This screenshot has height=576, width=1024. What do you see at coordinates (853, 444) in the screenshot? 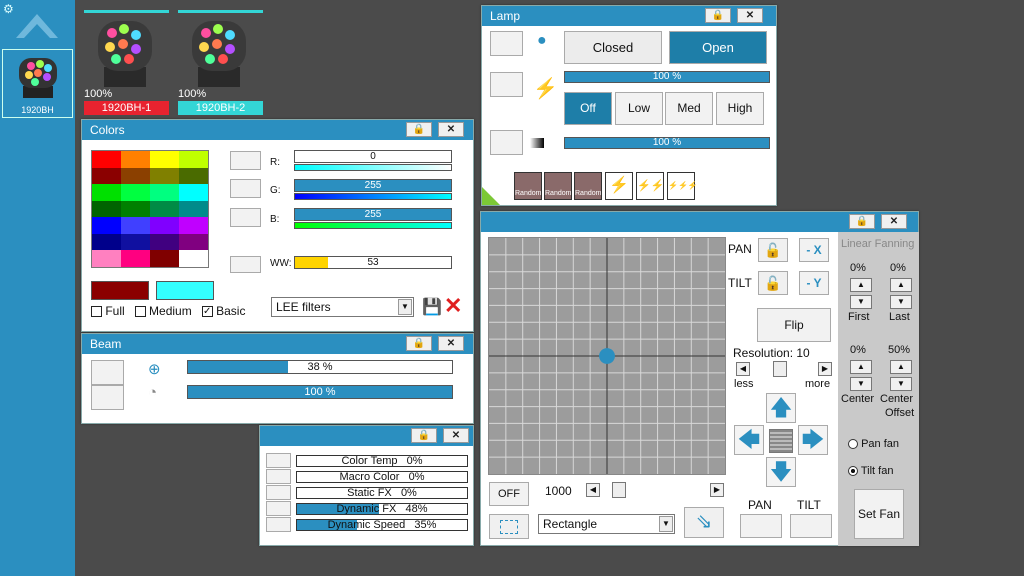
I see `pan-fan-radio` at bounding box center [853, 444].